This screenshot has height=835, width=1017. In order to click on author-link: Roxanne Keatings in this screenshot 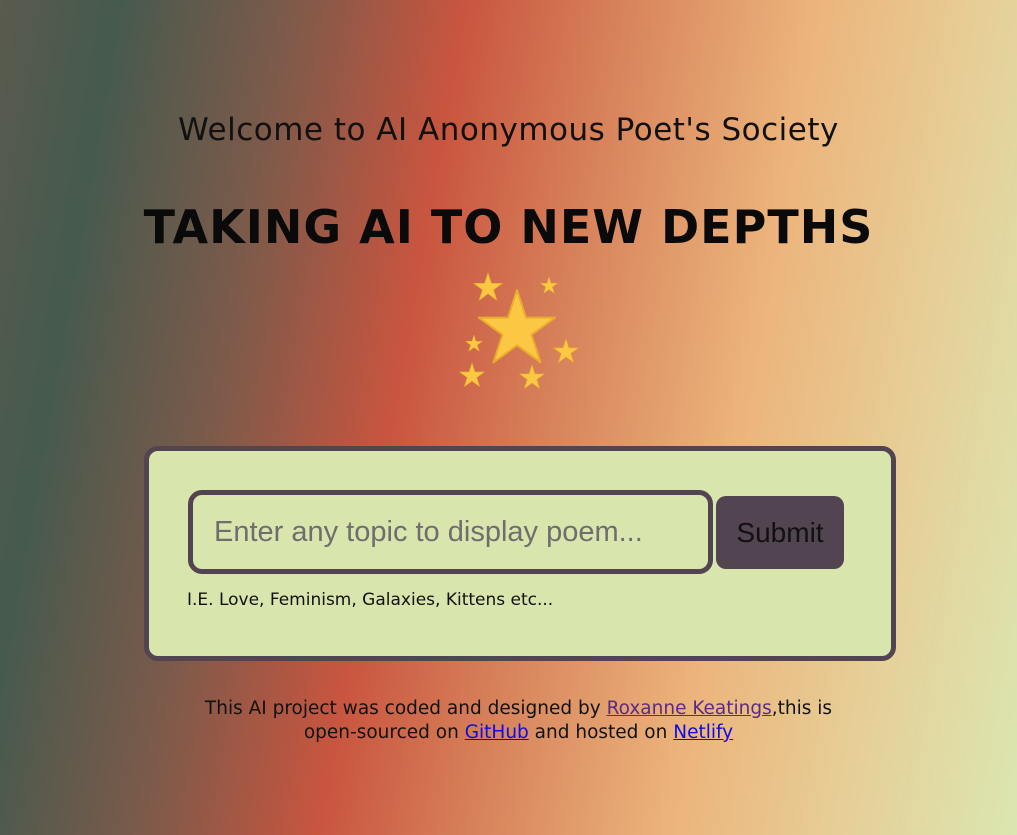, I will do `click(689, 708)`.